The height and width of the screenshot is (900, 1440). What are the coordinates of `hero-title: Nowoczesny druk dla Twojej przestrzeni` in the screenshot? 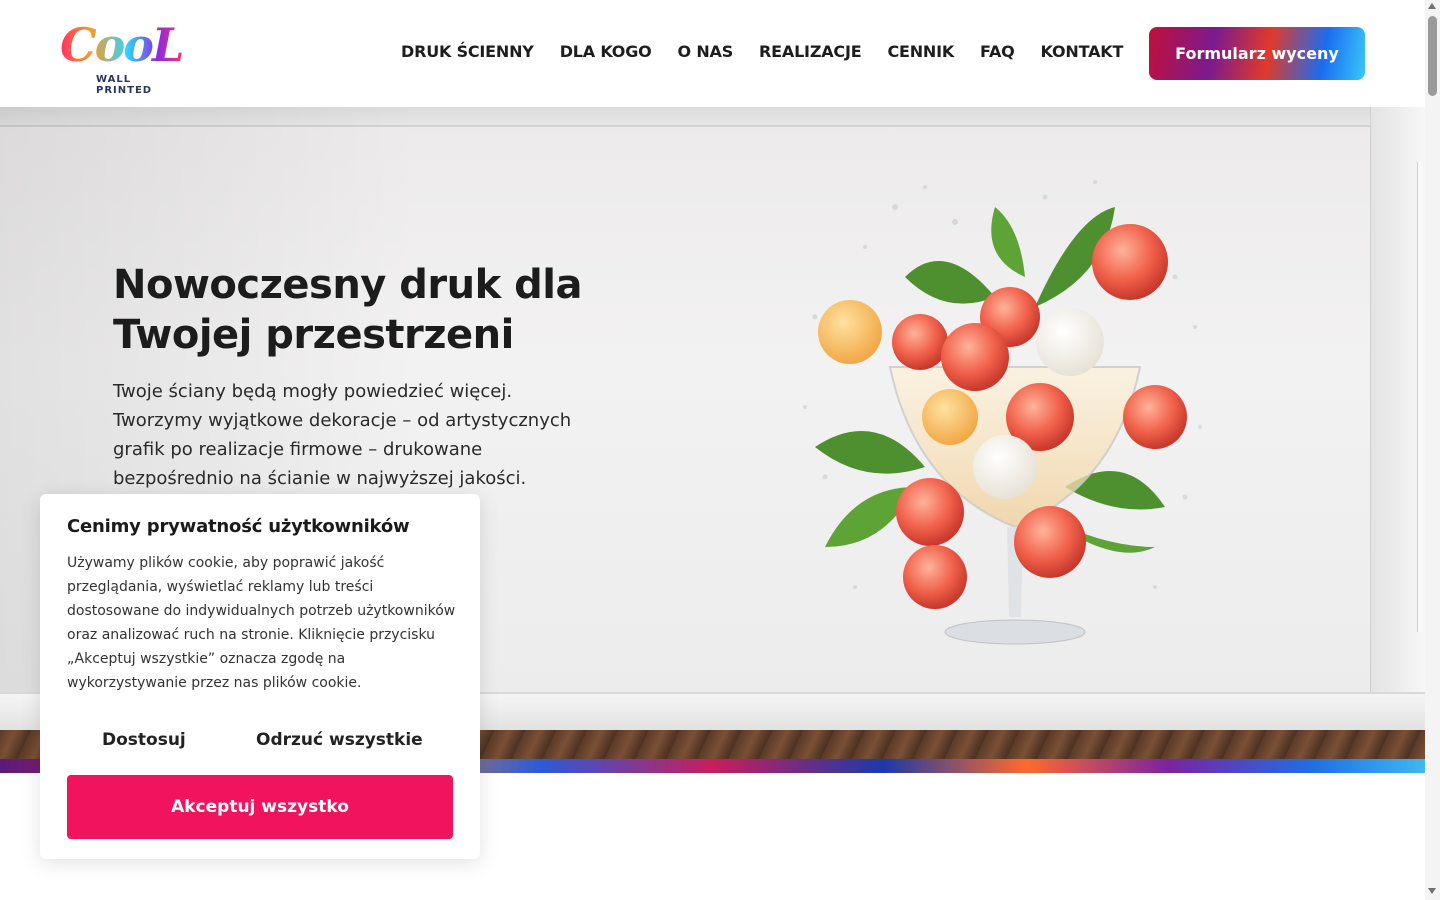 It's located at (373, 310).